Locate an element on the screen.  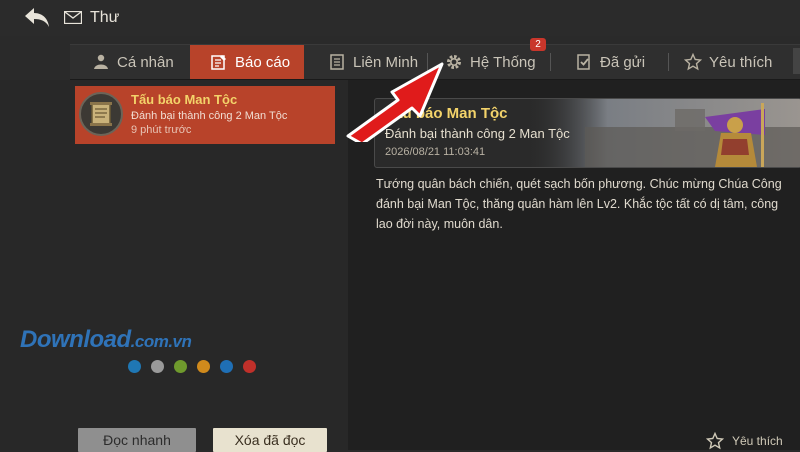
tab-system: Hệ Thống is located at coordinates (490, 62).